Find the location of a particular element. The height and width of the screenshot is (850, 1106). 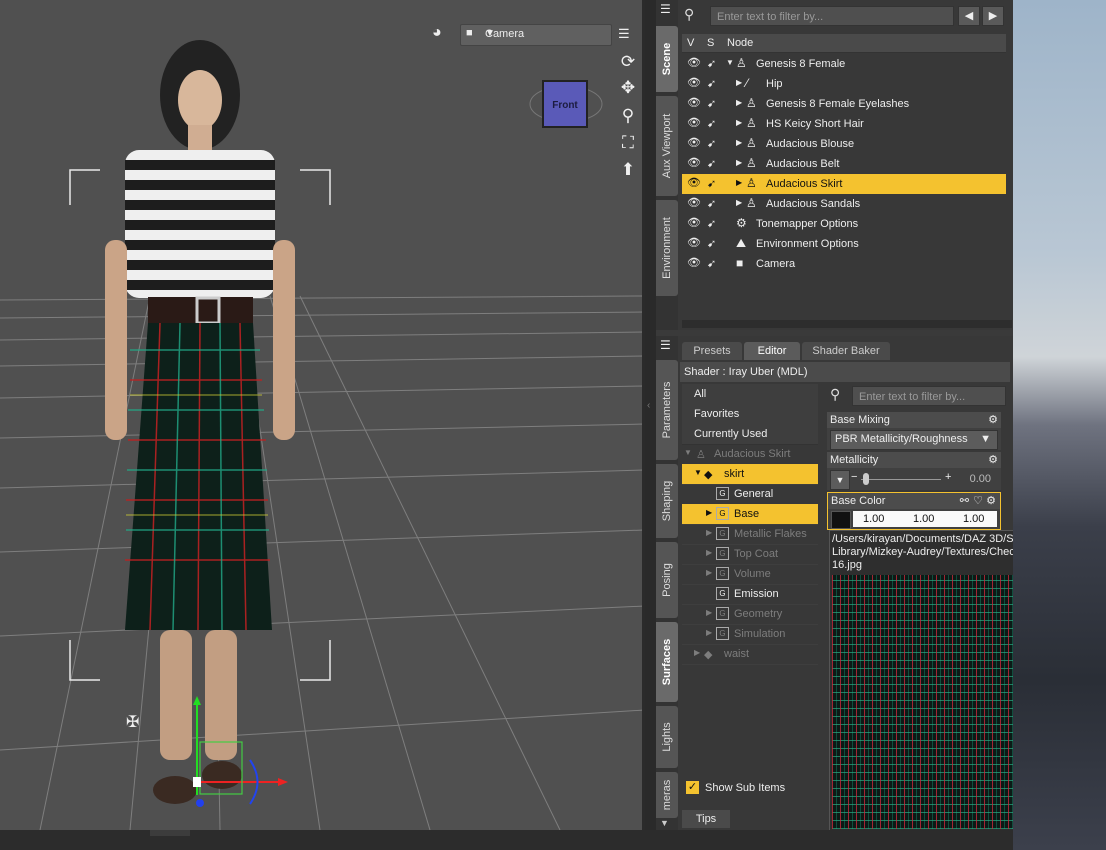

tree-emission: G Emission is located at coordinates (750, 594).